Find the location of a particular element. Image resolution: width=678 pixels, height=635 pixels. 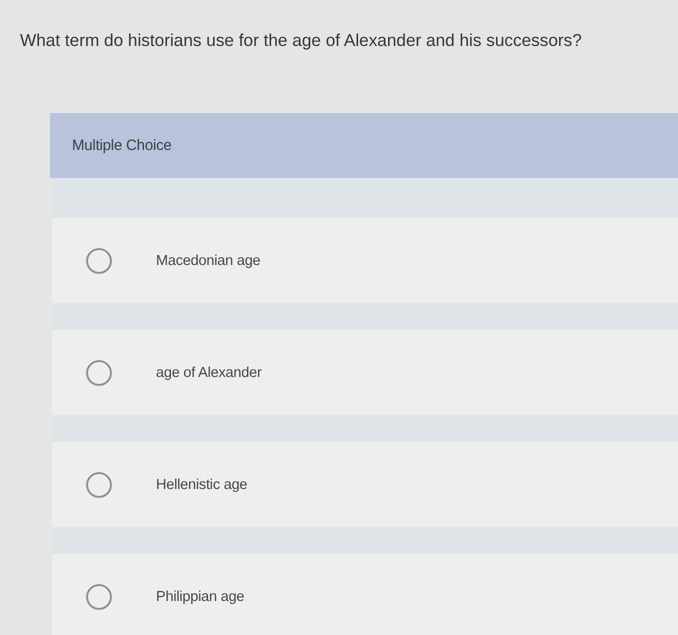

answer-label: Macedonian age is located at coordinates (208, 260).